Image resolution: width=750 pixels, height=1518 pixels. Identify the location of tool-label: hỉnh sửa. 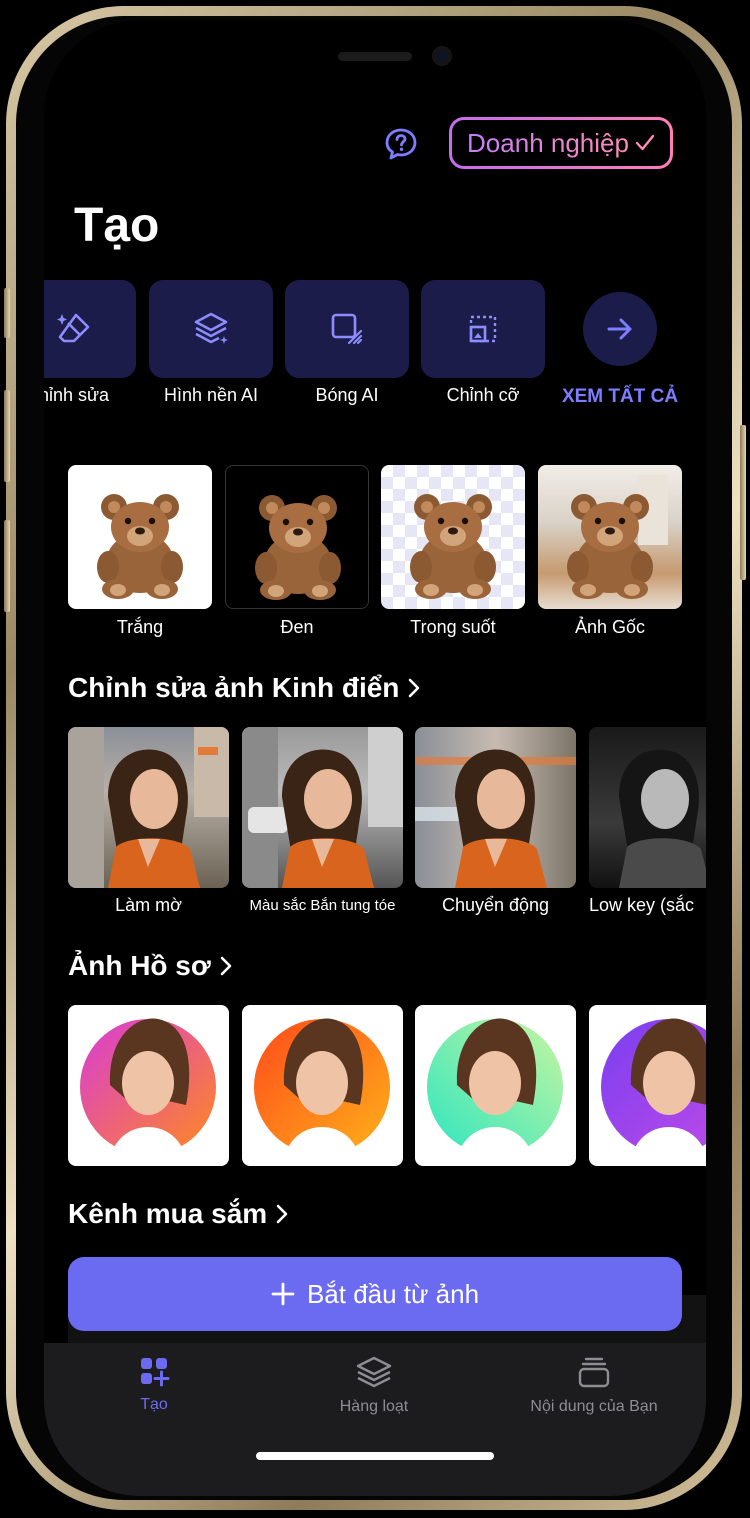
(77, 395).